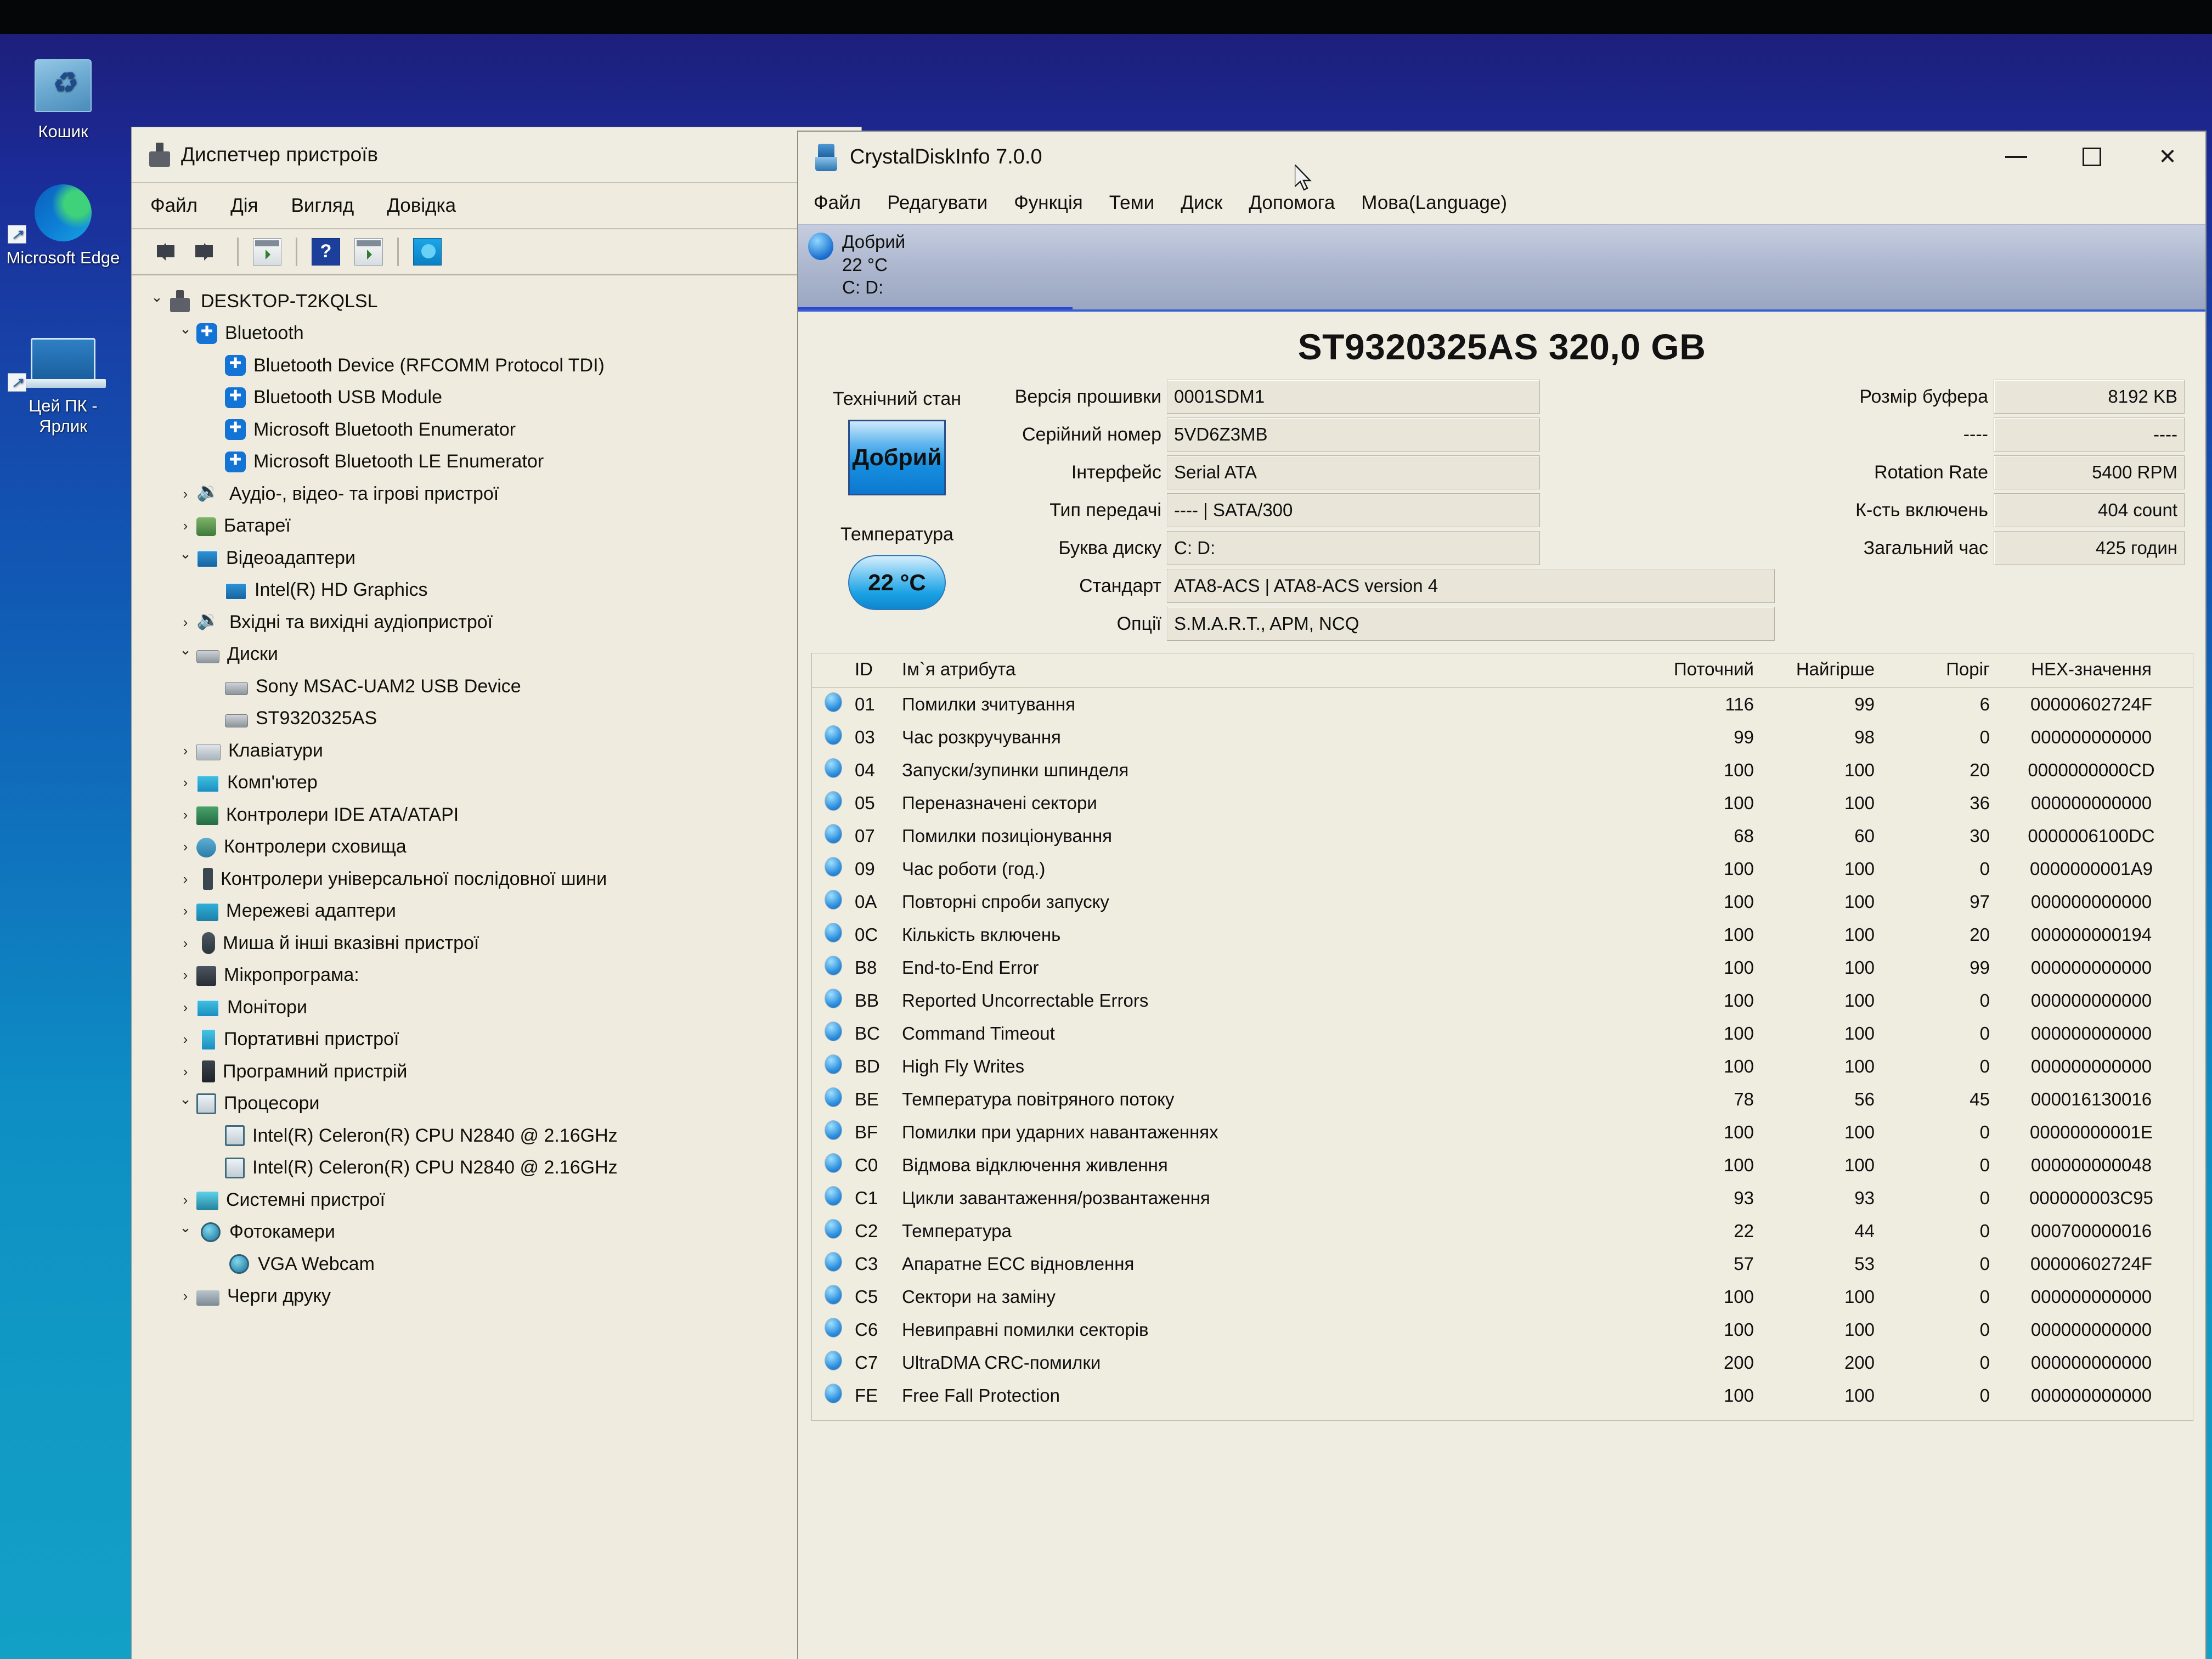 This screenshot has width=2212, height=1659. I want to click on device-tree-item: Bluetooth, so click(503, 334).